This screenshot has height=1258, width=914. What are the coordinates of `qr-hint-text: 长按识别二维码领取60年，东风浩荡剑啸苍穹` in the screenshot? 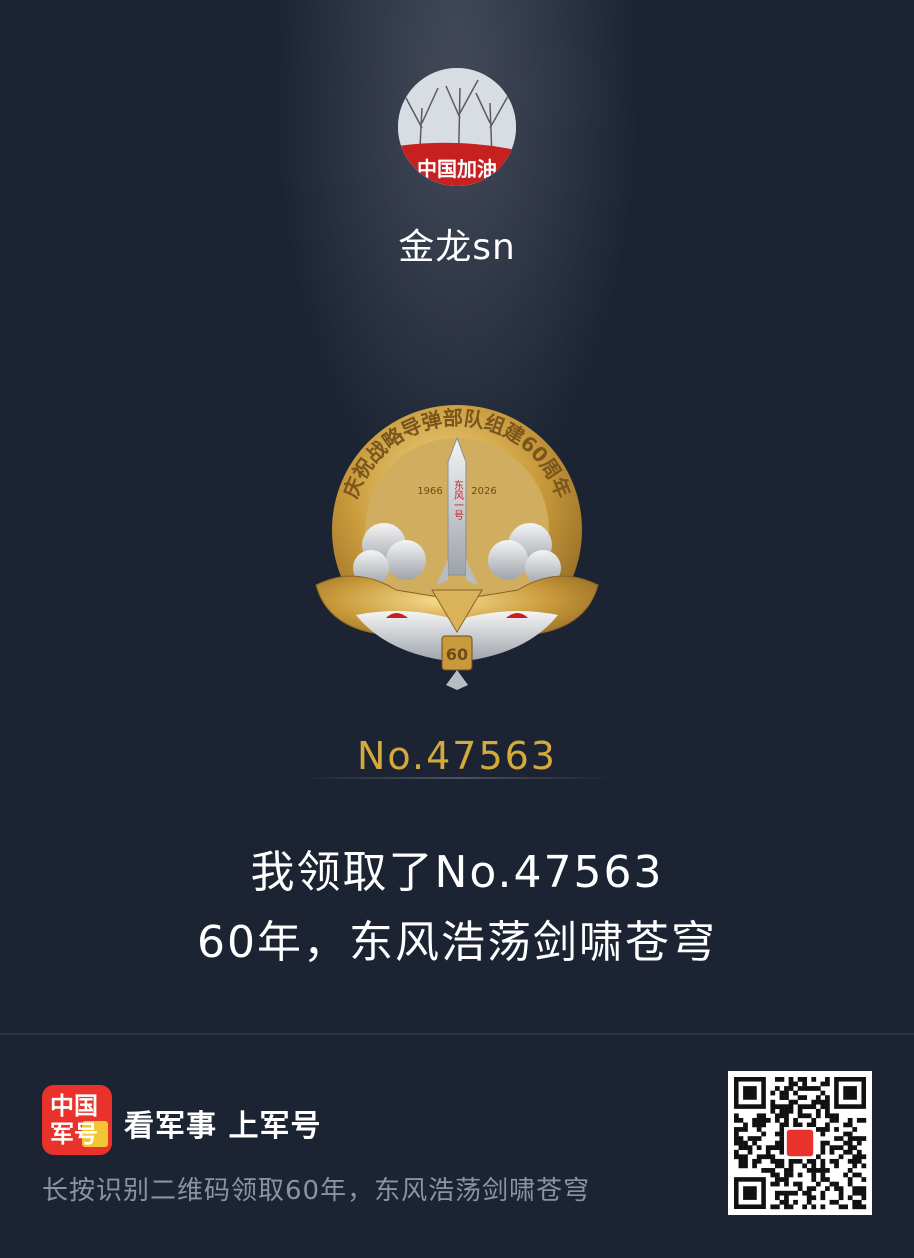 It's located at (316, 1191).